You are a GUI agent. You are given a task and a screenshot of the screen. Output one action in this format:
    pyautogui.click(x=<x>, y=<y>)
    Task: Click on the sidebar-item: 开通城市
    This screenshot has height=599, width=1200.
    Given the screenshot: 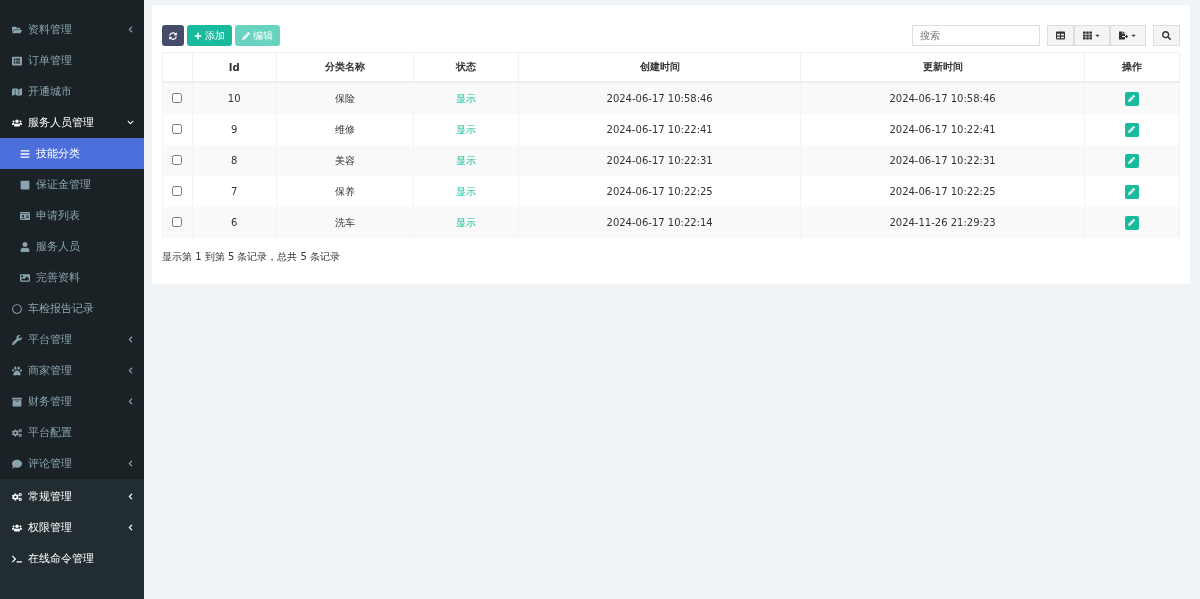 What is the action you would take?
    pyautogui.click(x=72, y=91)
    